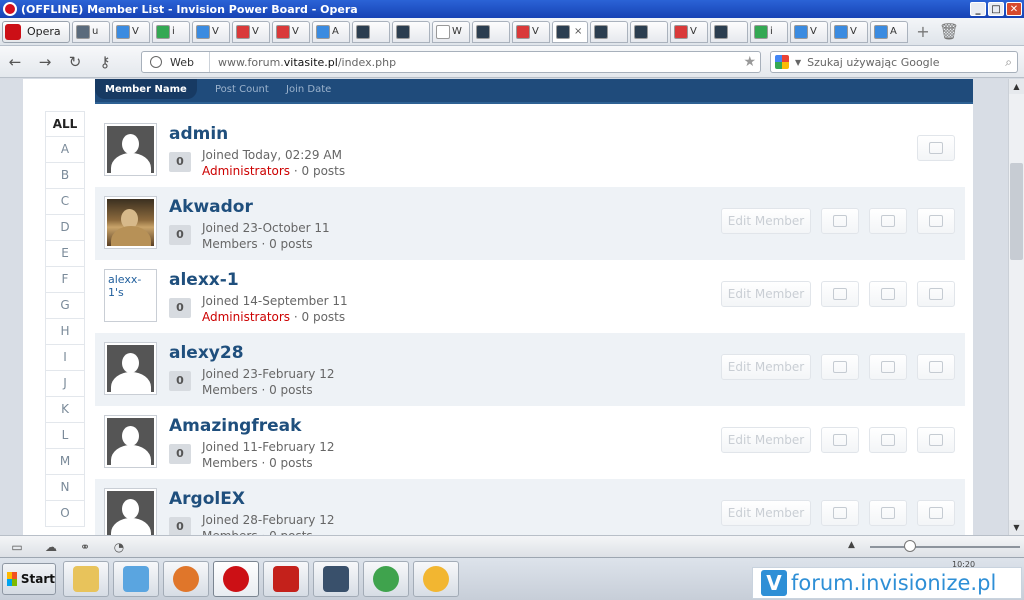  What do you see at coordinates (236, 579) in the screenshot?
I see `taskbar-app-opera` at bounding box center [236, 579].